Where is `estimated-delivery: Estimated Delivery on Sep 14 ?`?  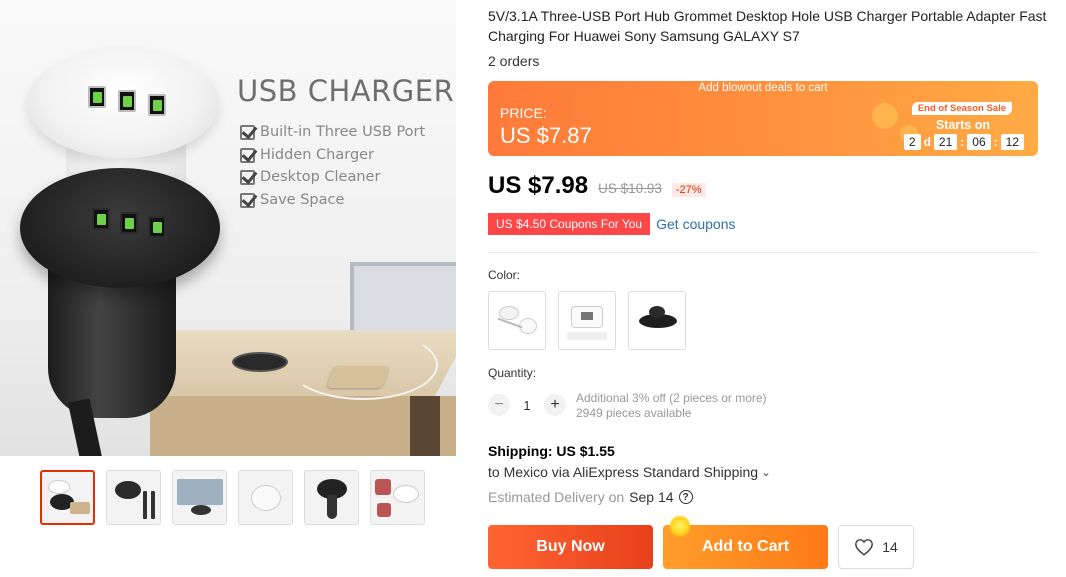 estimated-delivery: Estimated Delivery on Sep 14 ? is located at coordinates (590, 497).